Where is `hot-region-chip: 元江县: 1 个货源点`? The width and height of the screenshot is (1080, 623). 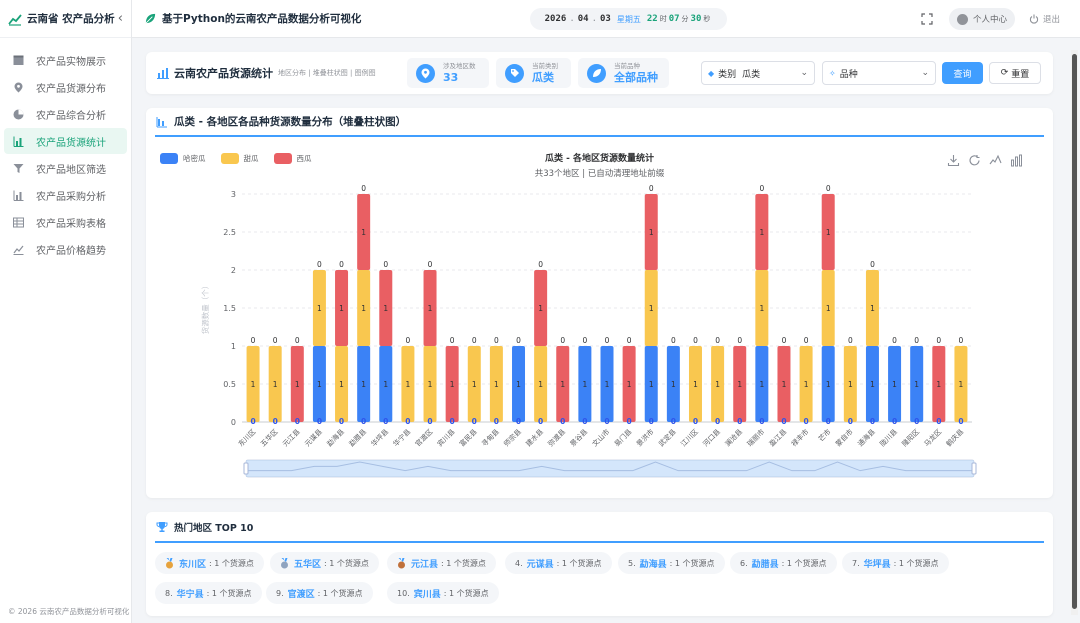 hot-region-chip: 元江县: 1 个货源点 is located at coordinates (441, 563).